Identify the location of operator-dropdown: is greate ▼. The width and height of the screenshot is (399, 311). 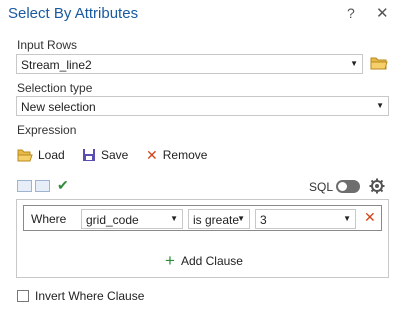
(219, 219).